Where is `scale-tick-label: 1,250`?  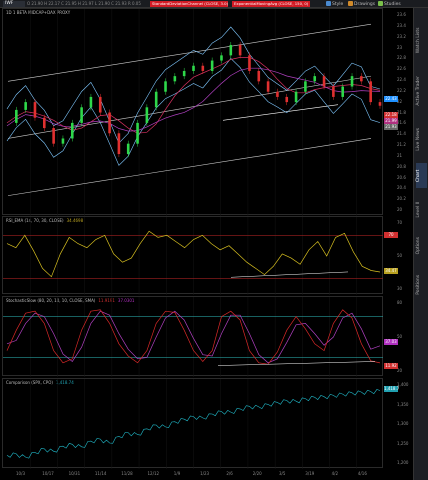
scale-tick-label: 1,250 is located at coordinates (403, 443).